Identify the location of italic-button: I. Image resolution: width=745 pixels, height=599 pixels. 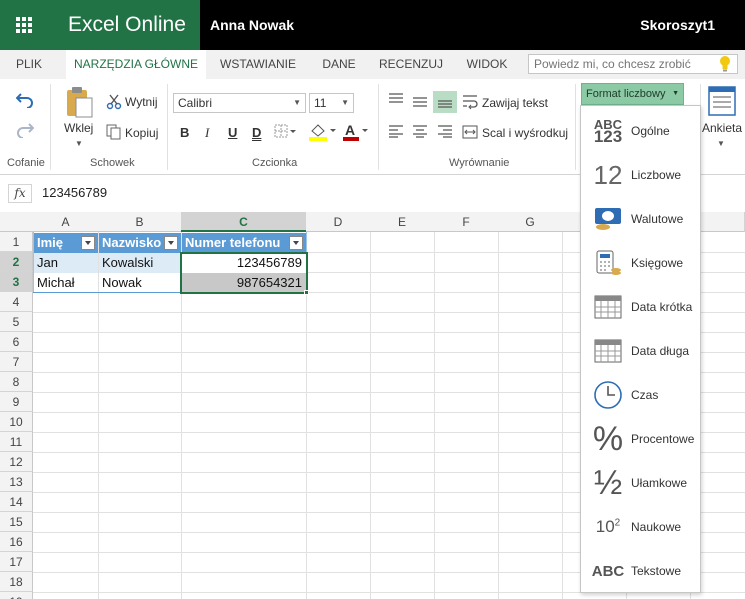
(207, 133).